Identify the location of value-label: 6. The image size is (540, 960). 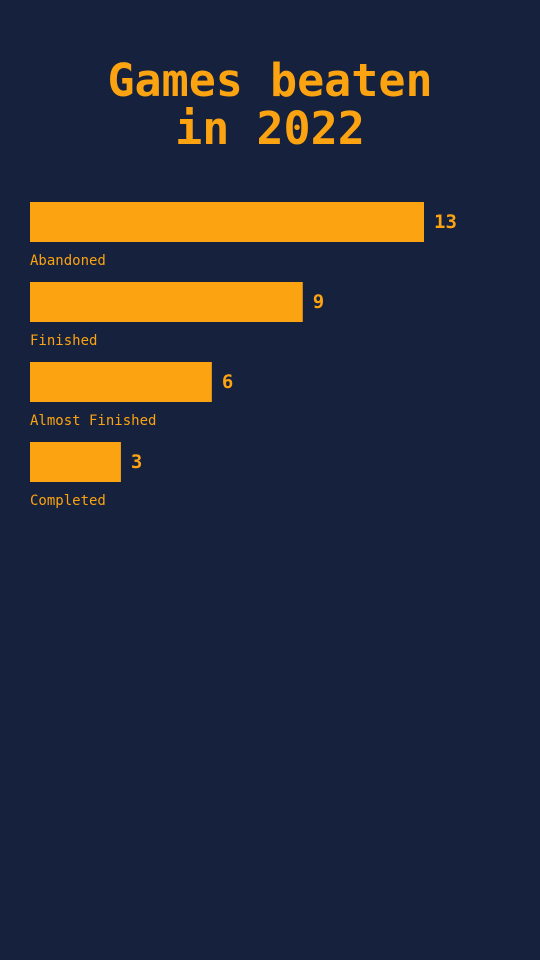
(227, 382).